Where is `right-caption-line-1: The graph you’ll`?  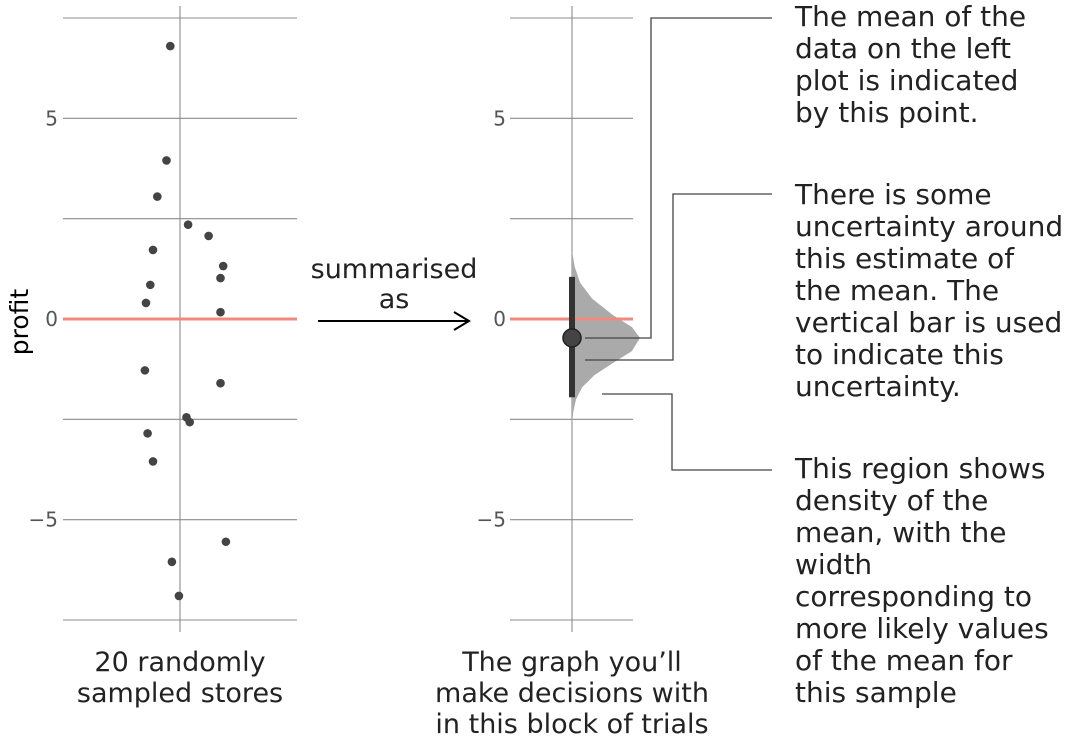 right-caption-line-1: The graph you’ll is located at coordinates (571, 662).